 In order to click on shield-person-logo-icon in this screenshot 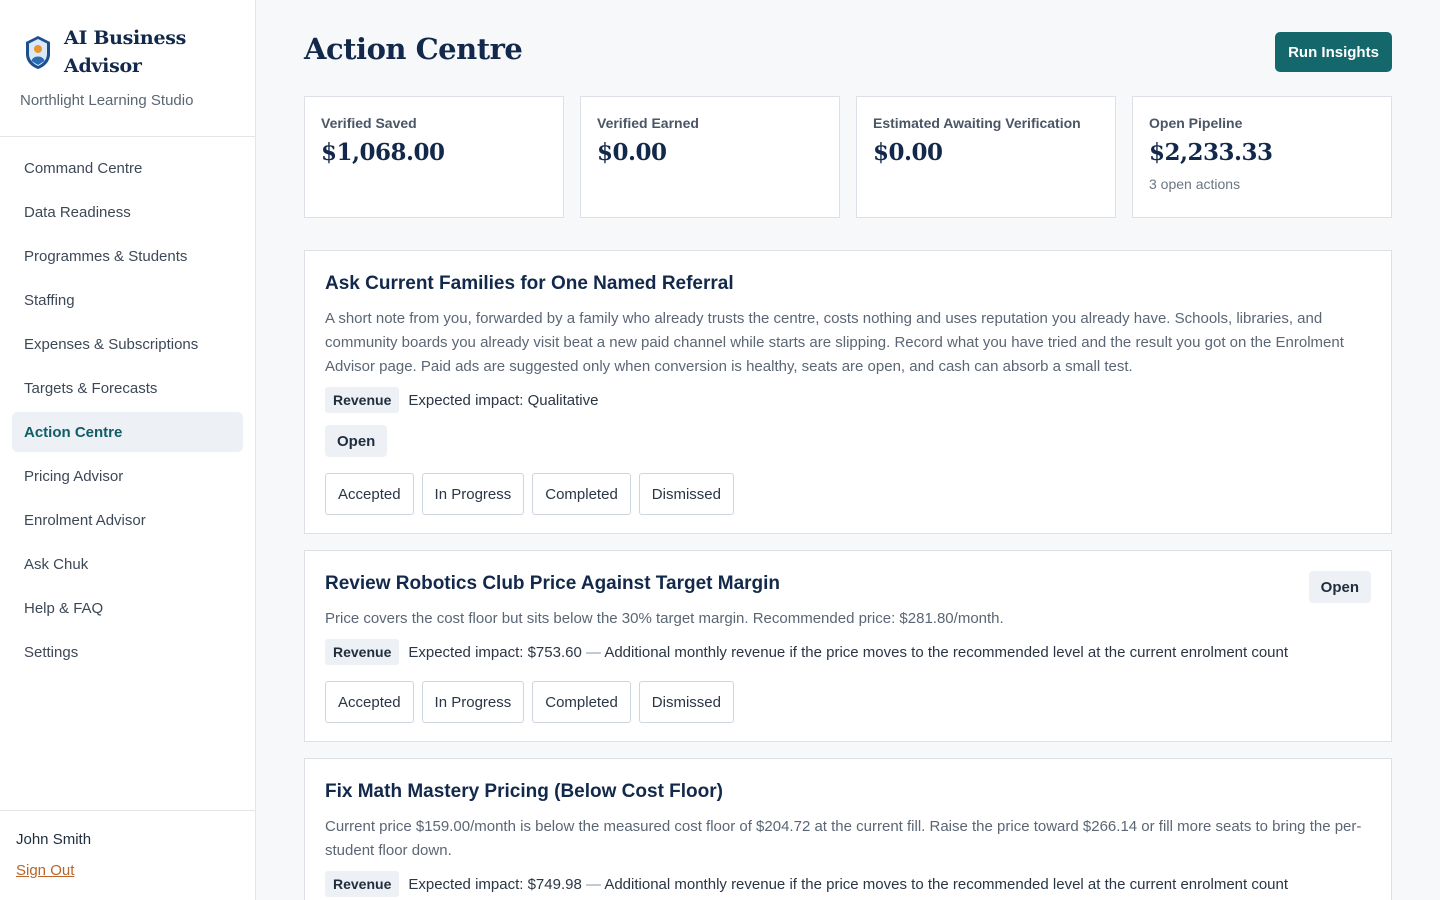, I will do `click(38, 52)`.